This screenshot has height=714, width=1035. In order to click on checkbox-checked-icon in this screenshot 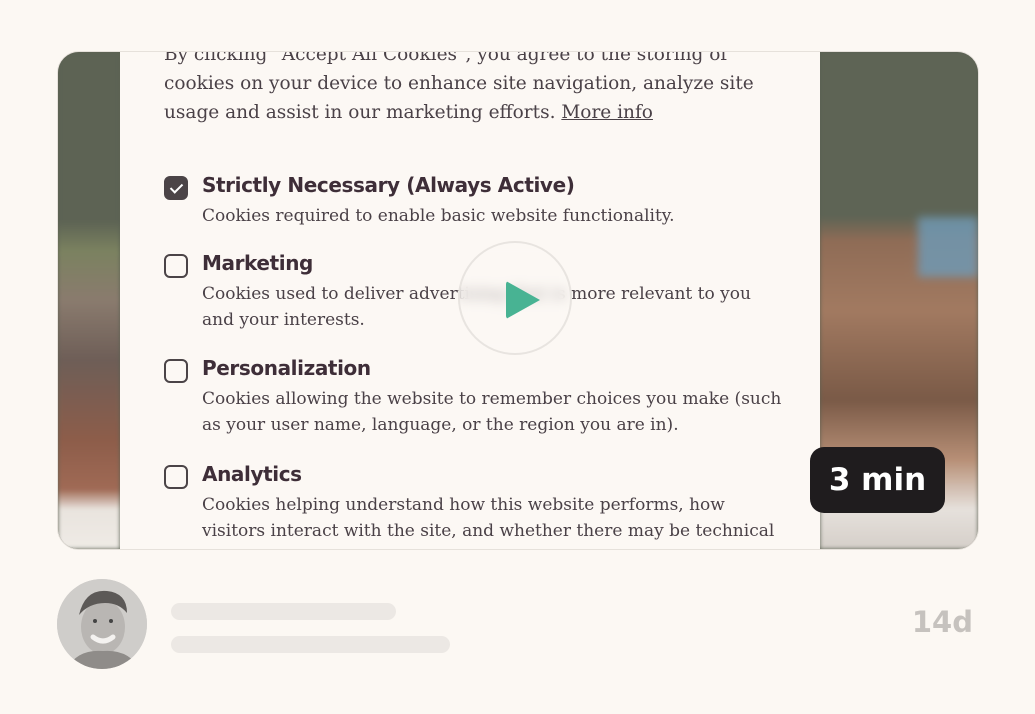, I will do `click(176, 188)`.